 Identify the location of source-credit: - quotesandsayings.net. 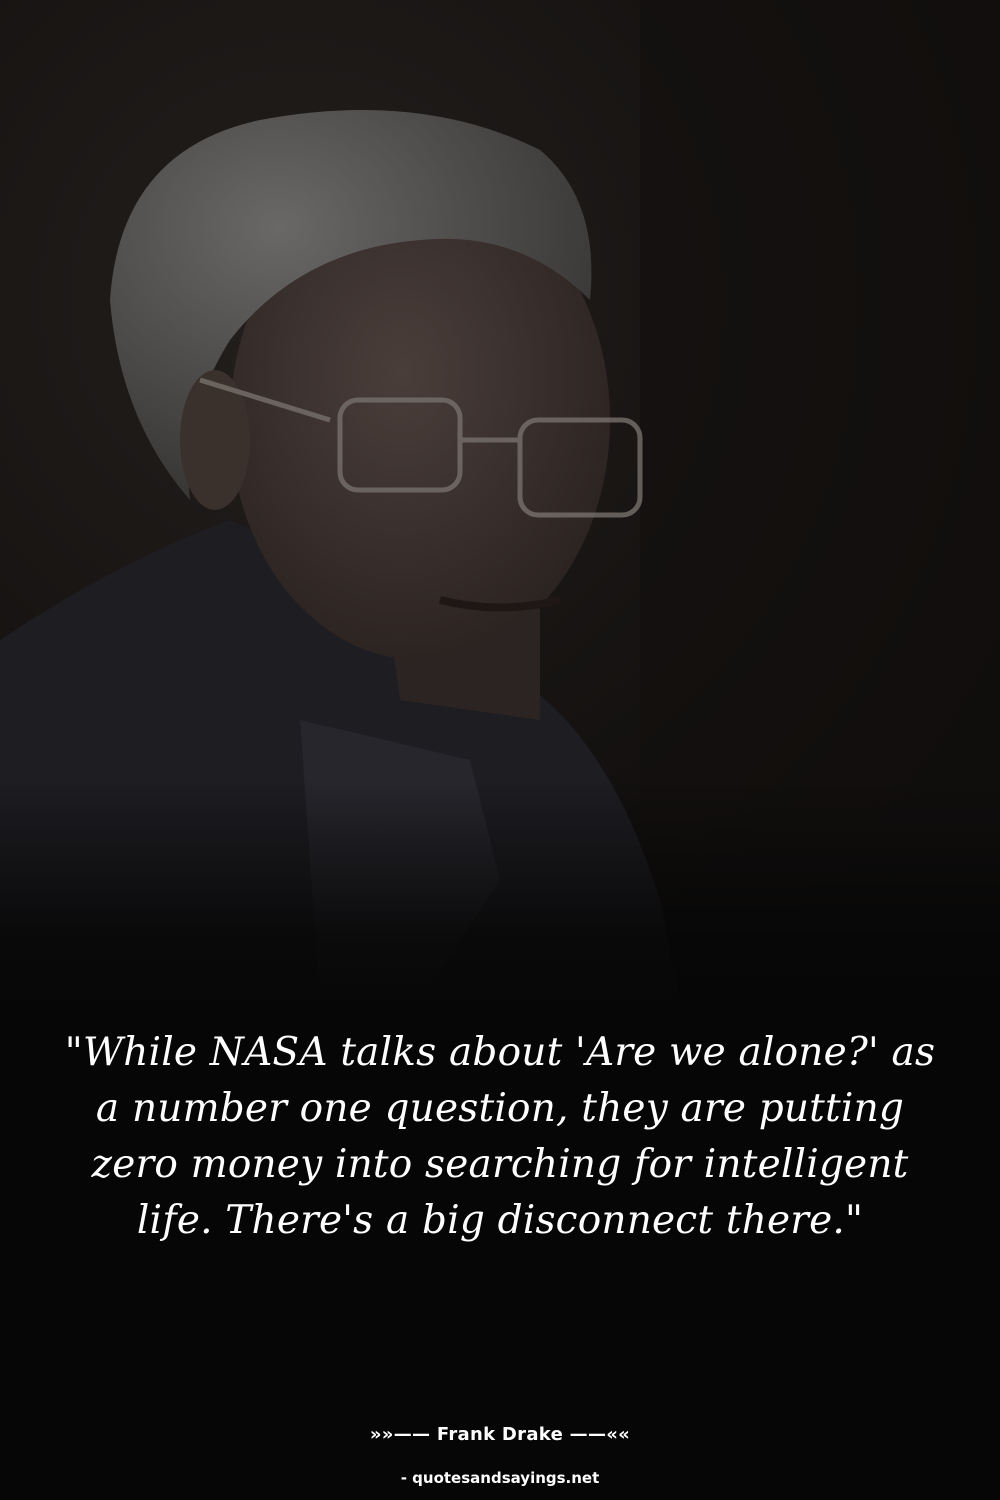
(500, 1478).